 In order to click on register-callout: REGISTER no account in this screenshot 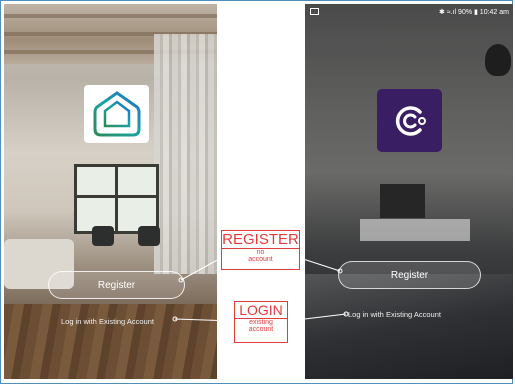, I will do `click(260, 250)`.